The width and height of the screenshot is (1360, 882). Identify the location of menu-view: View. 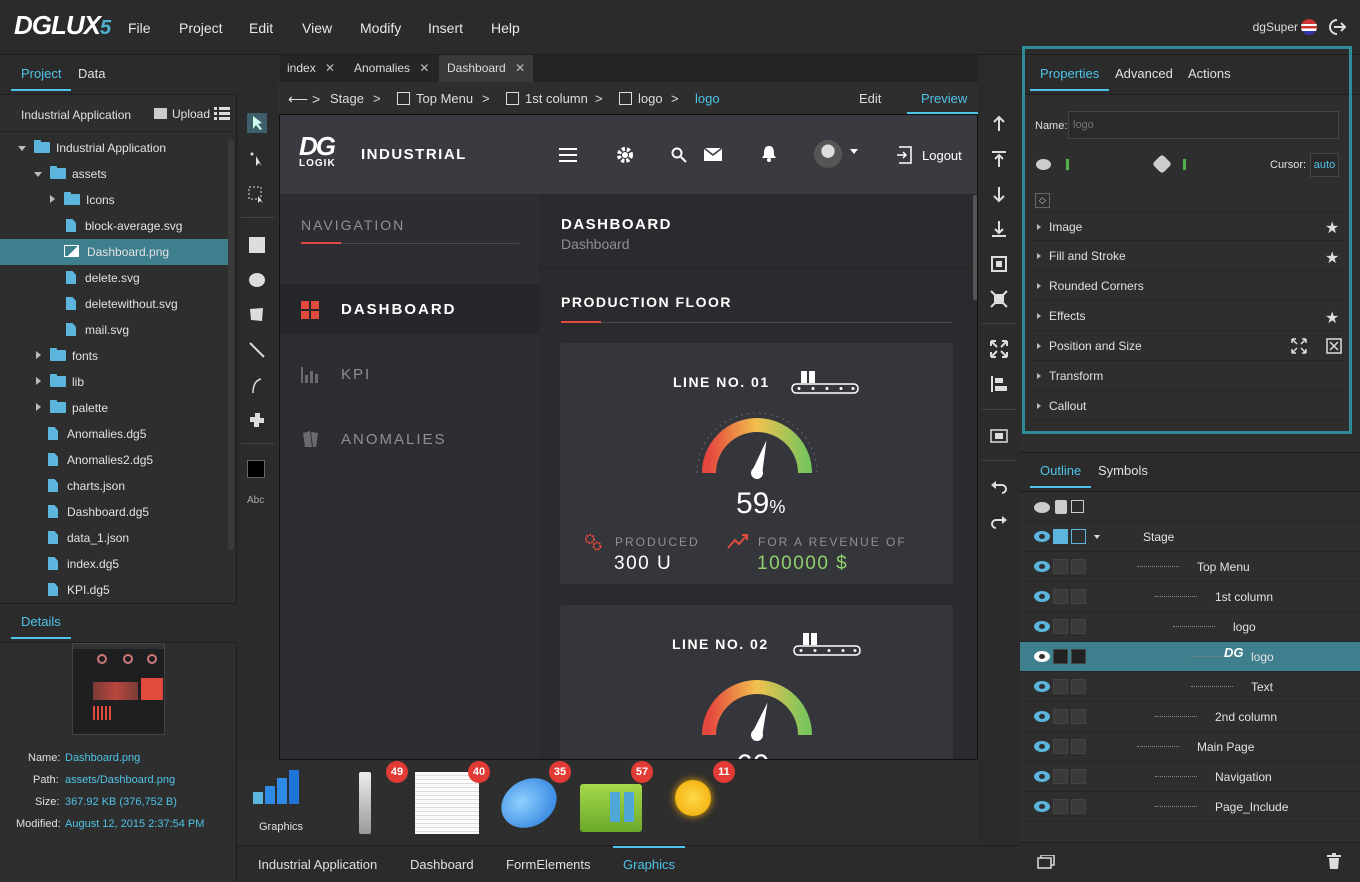
(317, 28).